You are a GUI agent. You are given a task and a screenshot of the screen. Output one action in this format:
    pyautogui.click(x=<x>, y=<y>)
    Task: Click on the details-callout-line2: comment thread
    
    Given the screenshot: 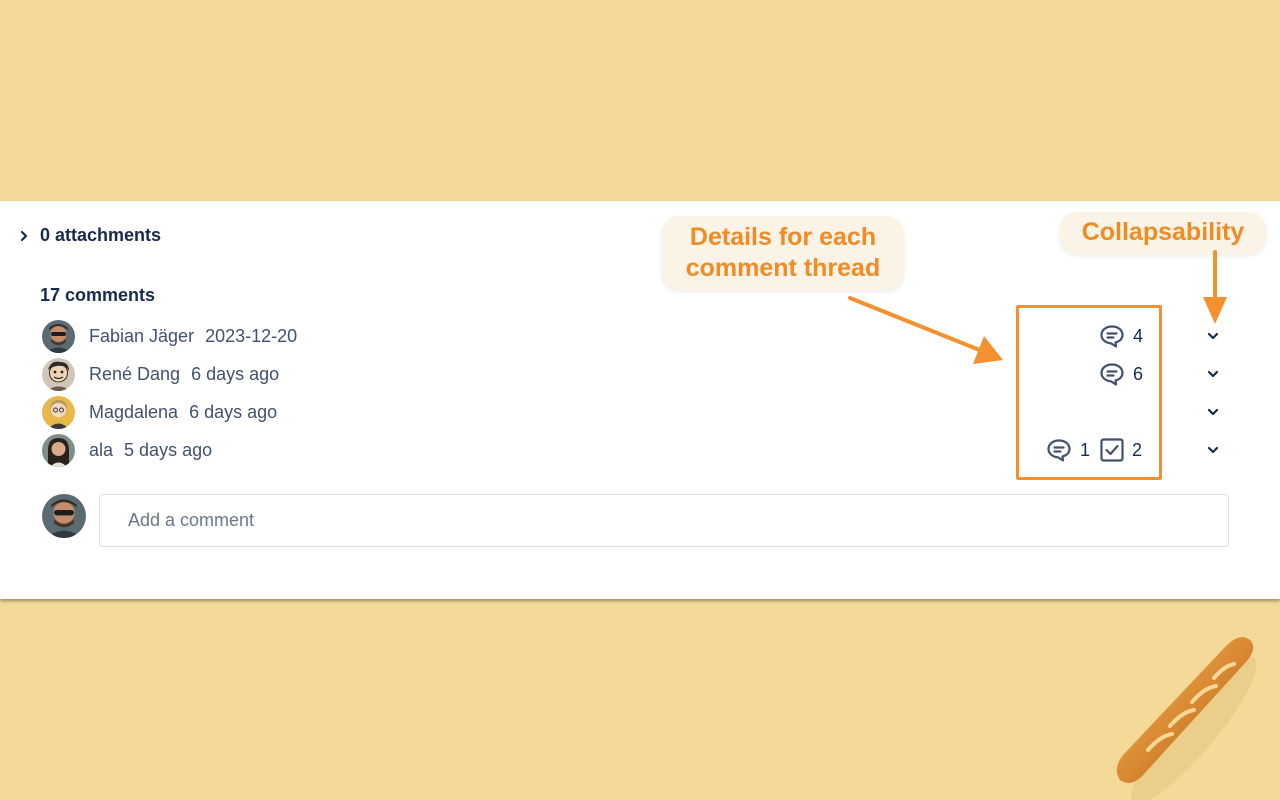 What is the action you would take?
    pyautogui.click(x=783, y=268)
    